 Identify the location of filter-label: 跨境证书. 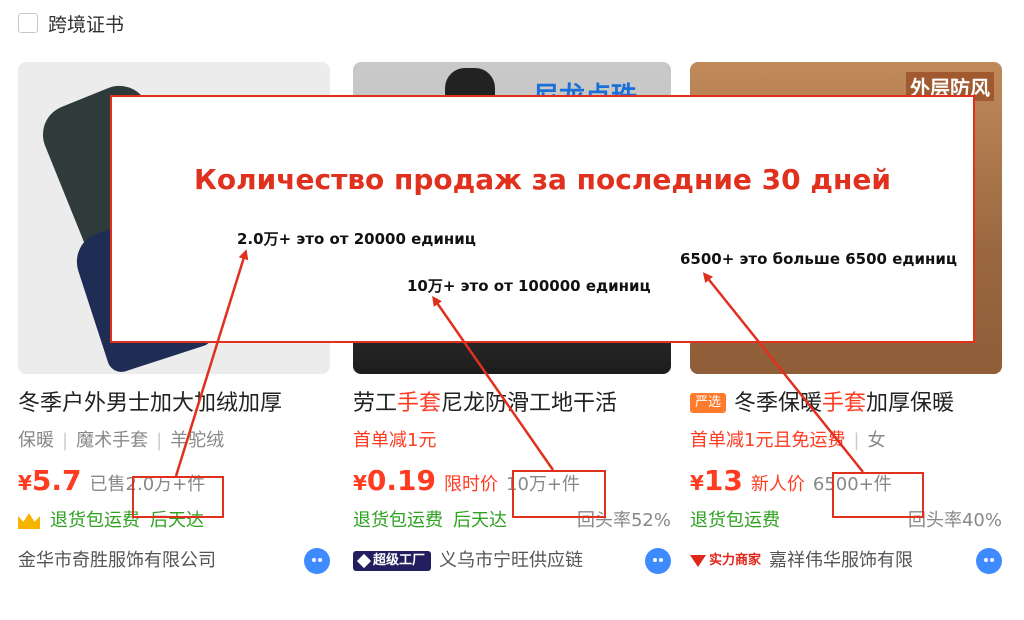
(86, 24).